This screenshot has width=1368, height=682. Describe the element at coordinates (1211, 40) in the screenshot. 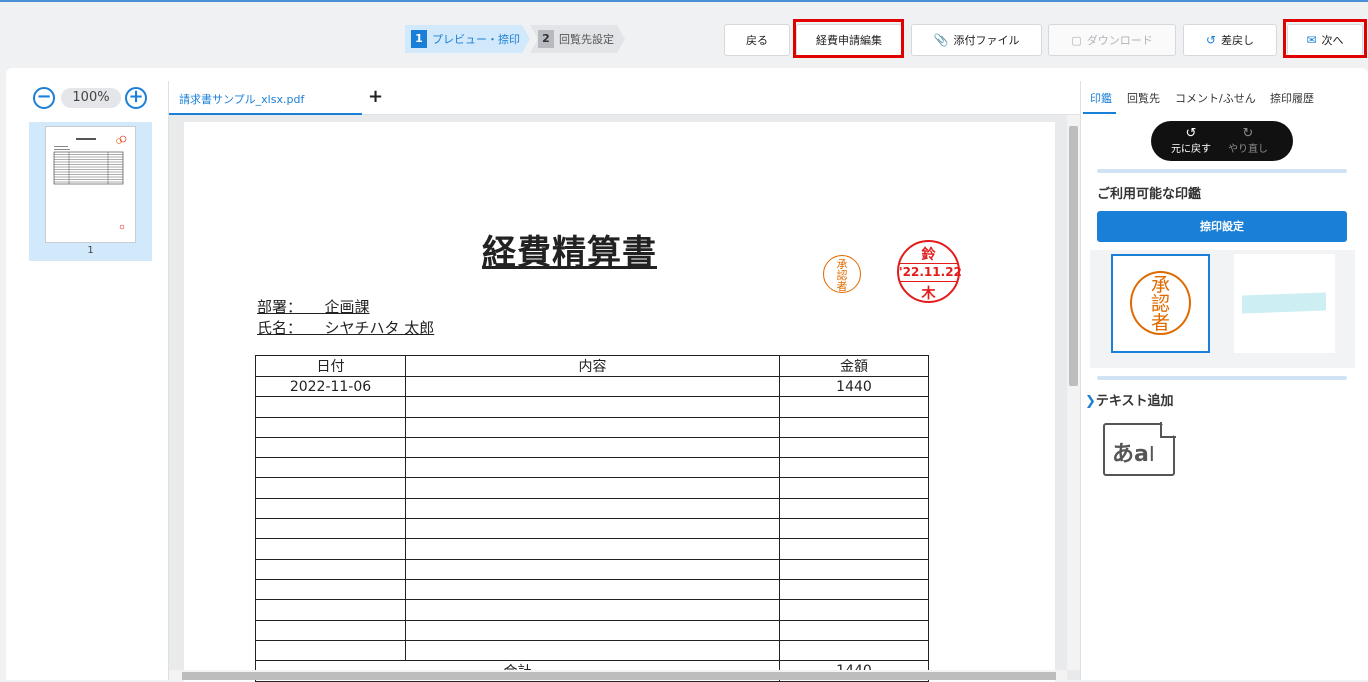

I see `undo-arrow-icon: ↺` at that location.